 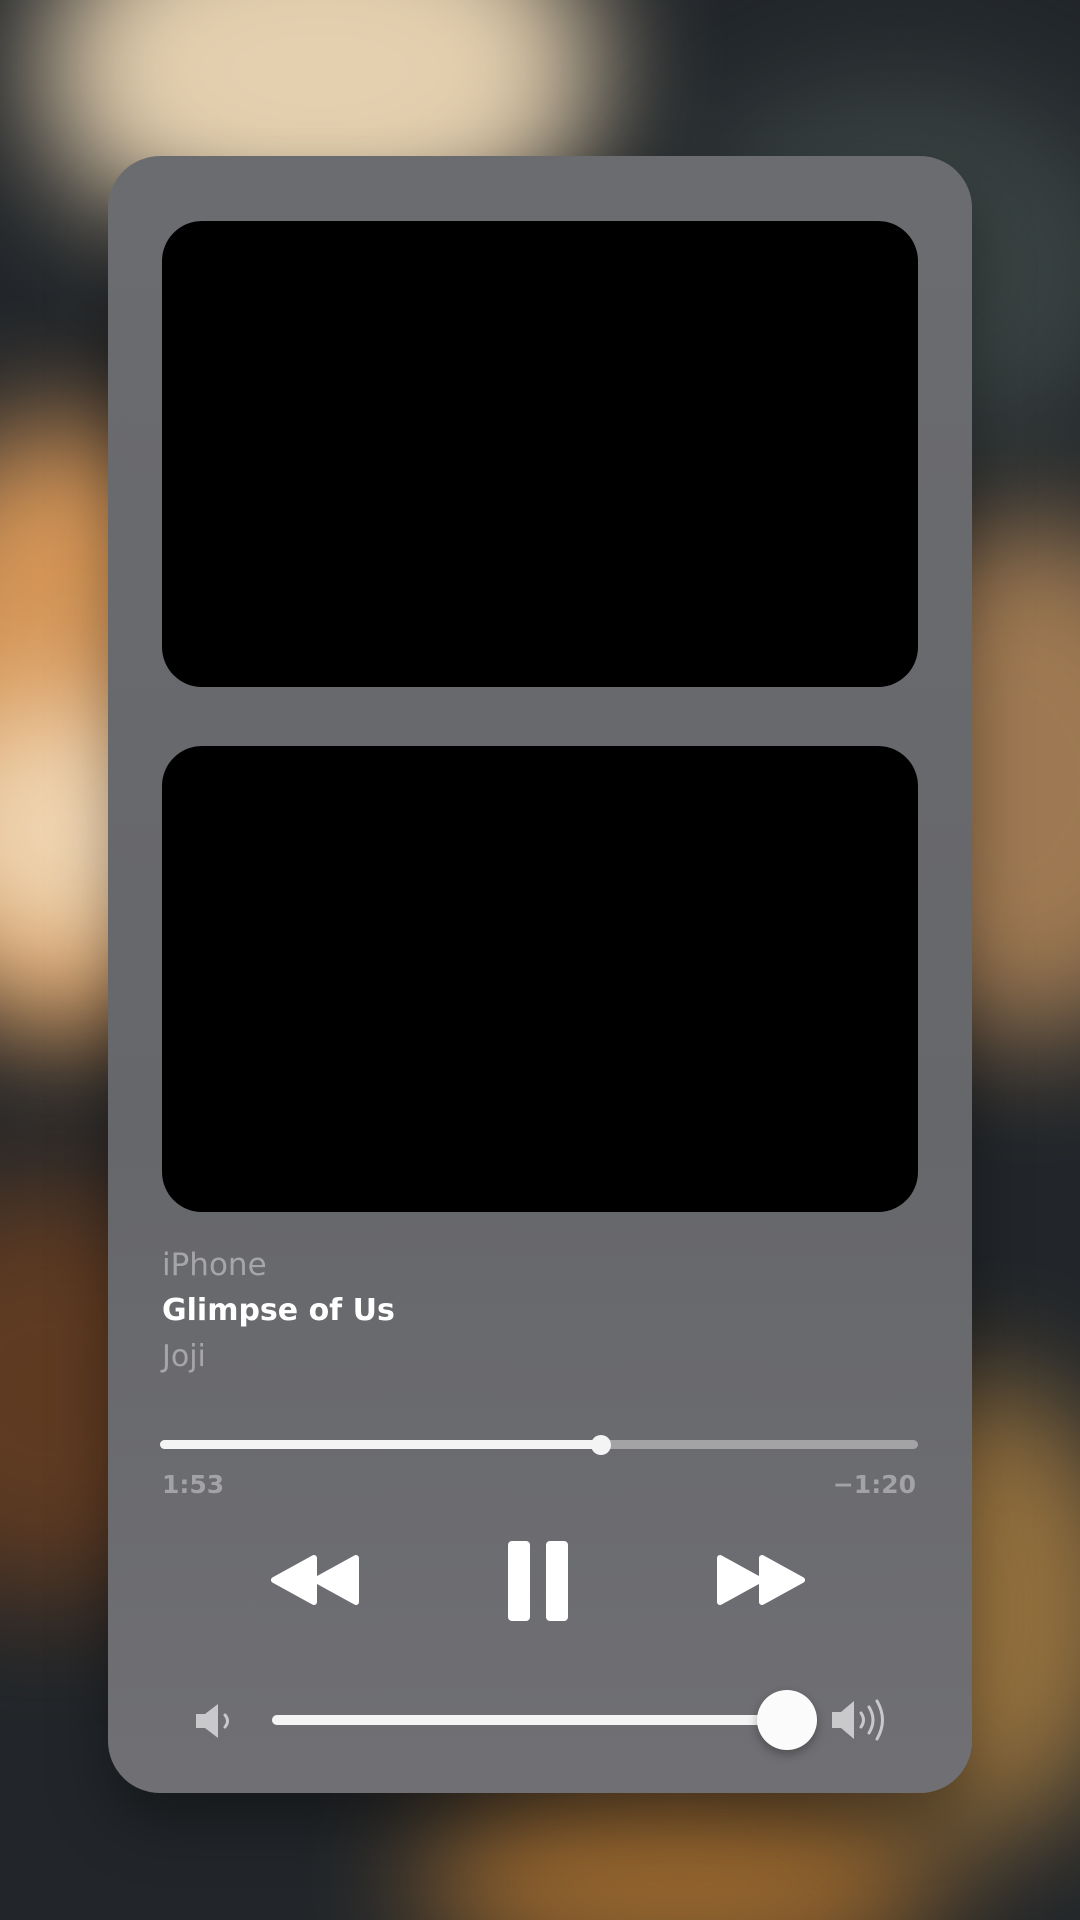 What do you see at coordinates (316, 1580) in the screenshot?
I see `rewind-icon` at bounding box center [316, 1580].